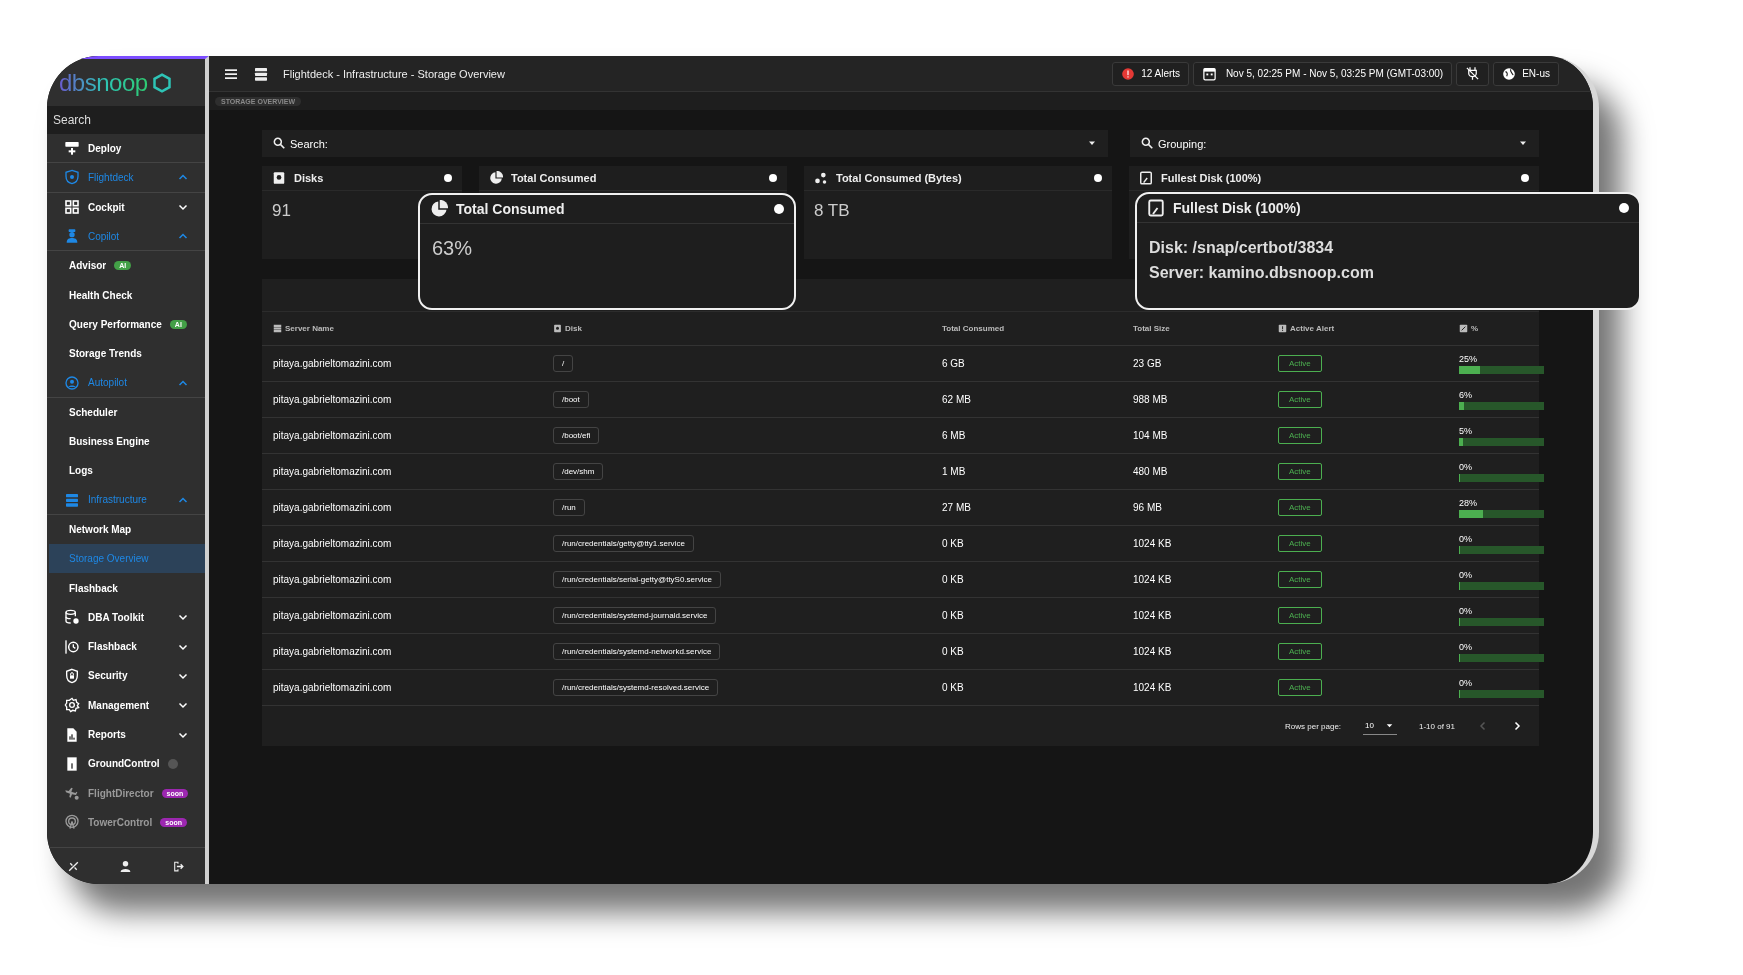  Describe the element at coordinates (126, 120) in the screenshot. I see `search-field: Search` at that location.